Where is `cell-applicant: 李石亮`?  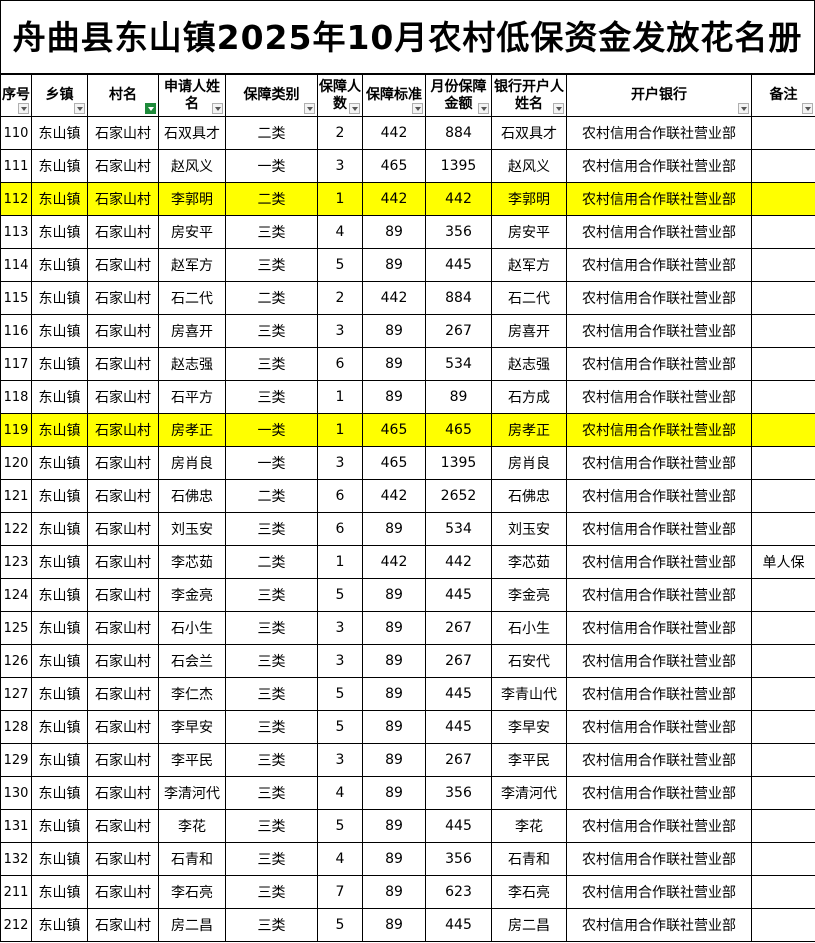 cell-applicant: 李石亮 is located at coordinates (192, 892).